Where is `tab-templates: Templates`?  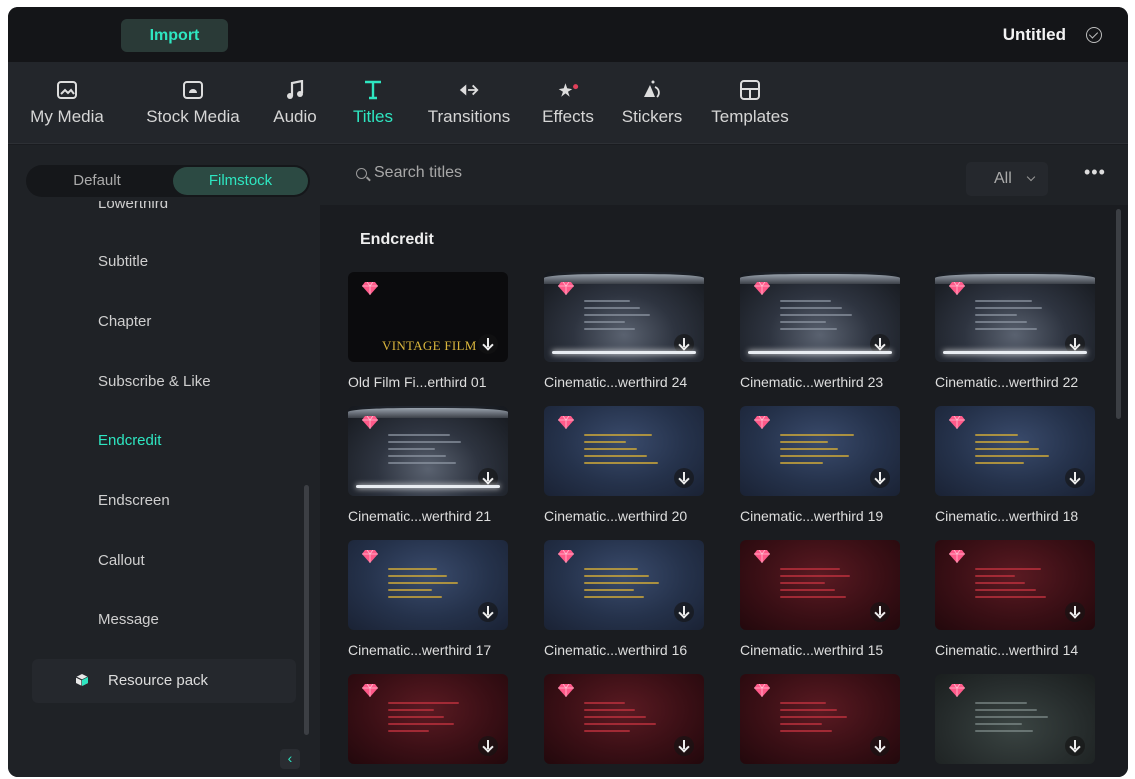 tab-templates: Templates is located at coordinates (750, 103).